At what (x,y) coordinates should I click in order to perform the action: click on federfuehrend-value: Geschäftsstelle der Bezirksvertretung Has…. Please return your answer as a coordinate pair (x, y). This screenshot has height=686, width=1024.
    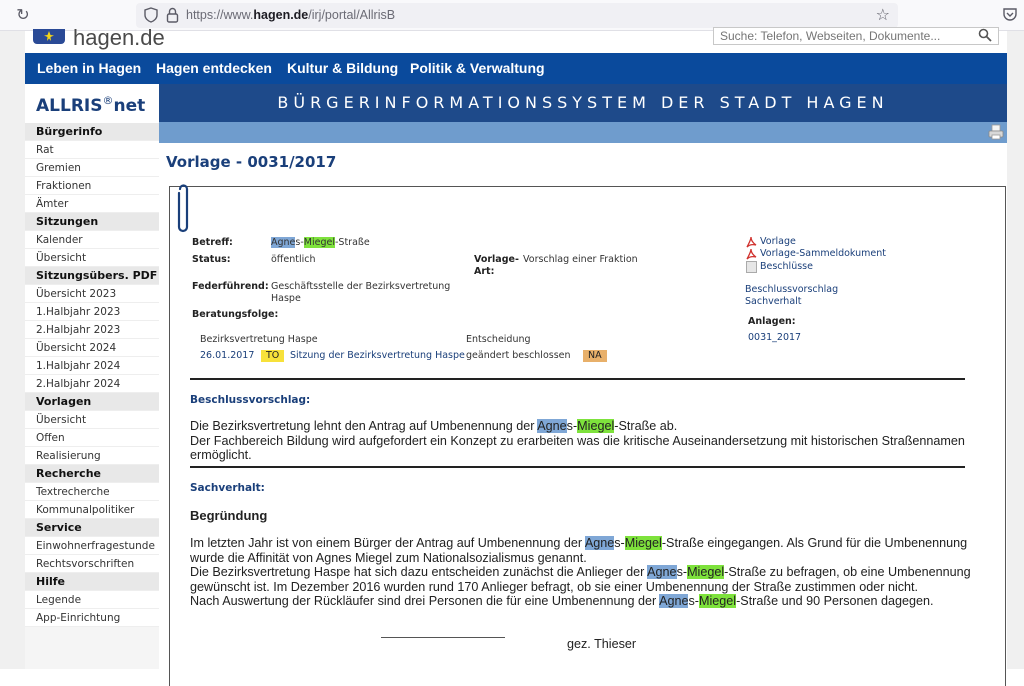
    Looking at the image, I should click on (360, 293).